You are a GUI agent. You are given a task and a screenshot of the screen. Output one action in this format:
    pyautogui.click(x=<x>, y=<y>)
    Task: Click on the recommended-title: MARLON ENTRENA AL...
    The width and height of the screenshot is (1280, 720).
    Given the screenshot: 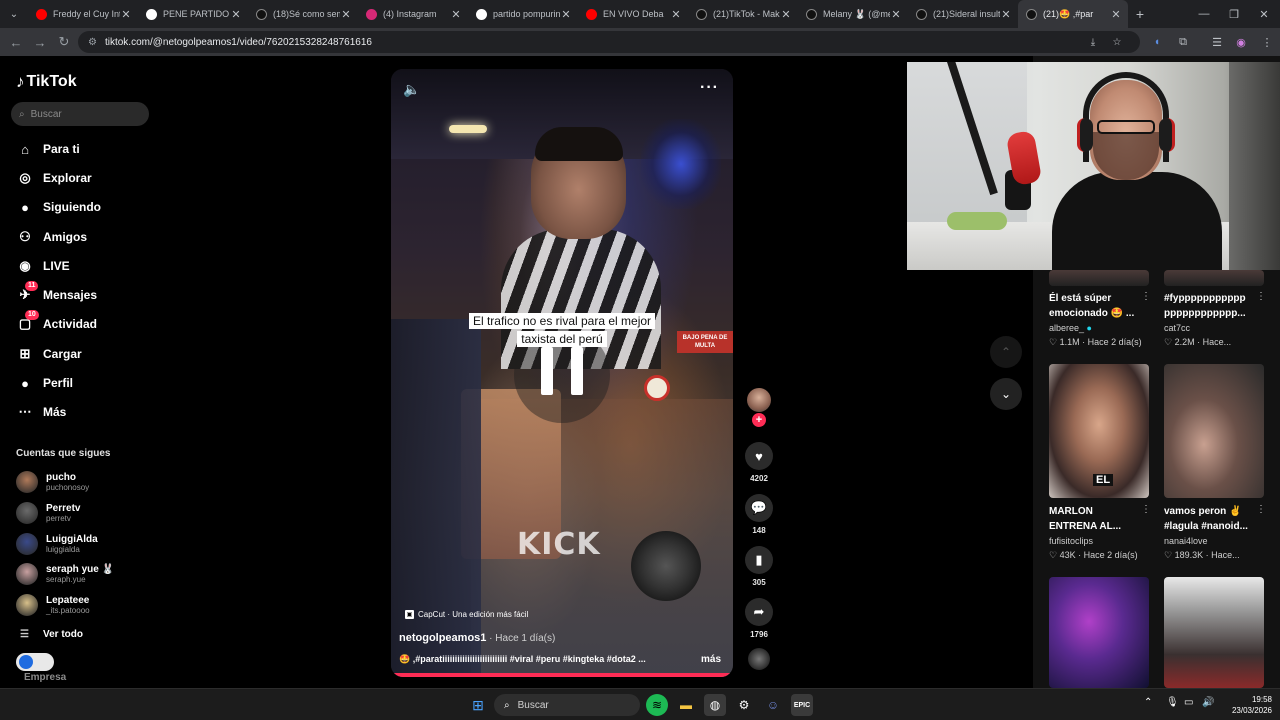 What is the action you would take?
    pyautogui.click(x=1099, y=519)
    